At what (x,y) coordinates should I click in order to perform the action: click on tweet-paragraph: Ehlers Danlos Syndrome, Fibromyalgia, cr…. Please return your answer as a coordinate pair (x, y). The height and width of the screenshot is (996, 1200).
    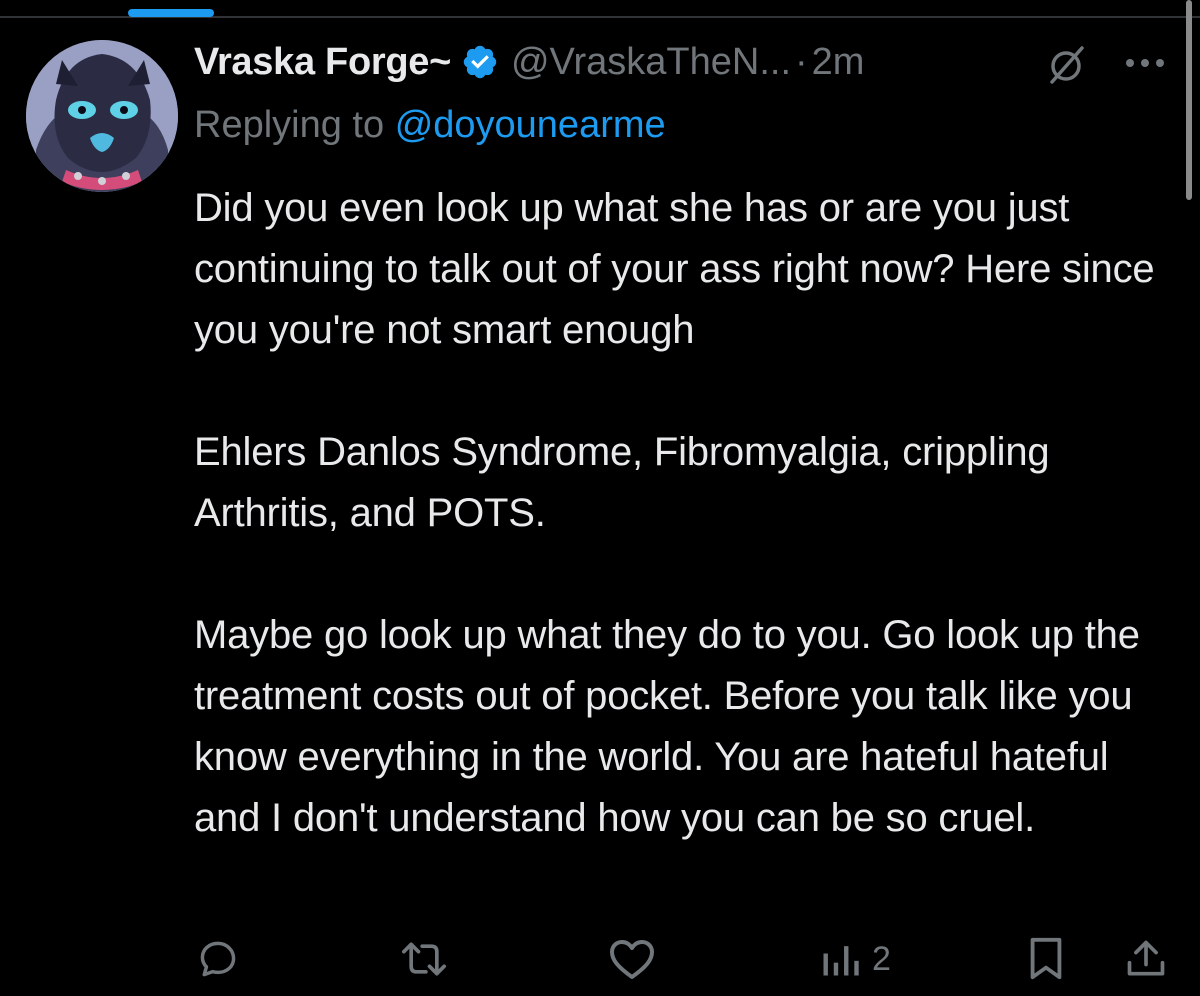
    Looking at the image, I should click on (622, 482).